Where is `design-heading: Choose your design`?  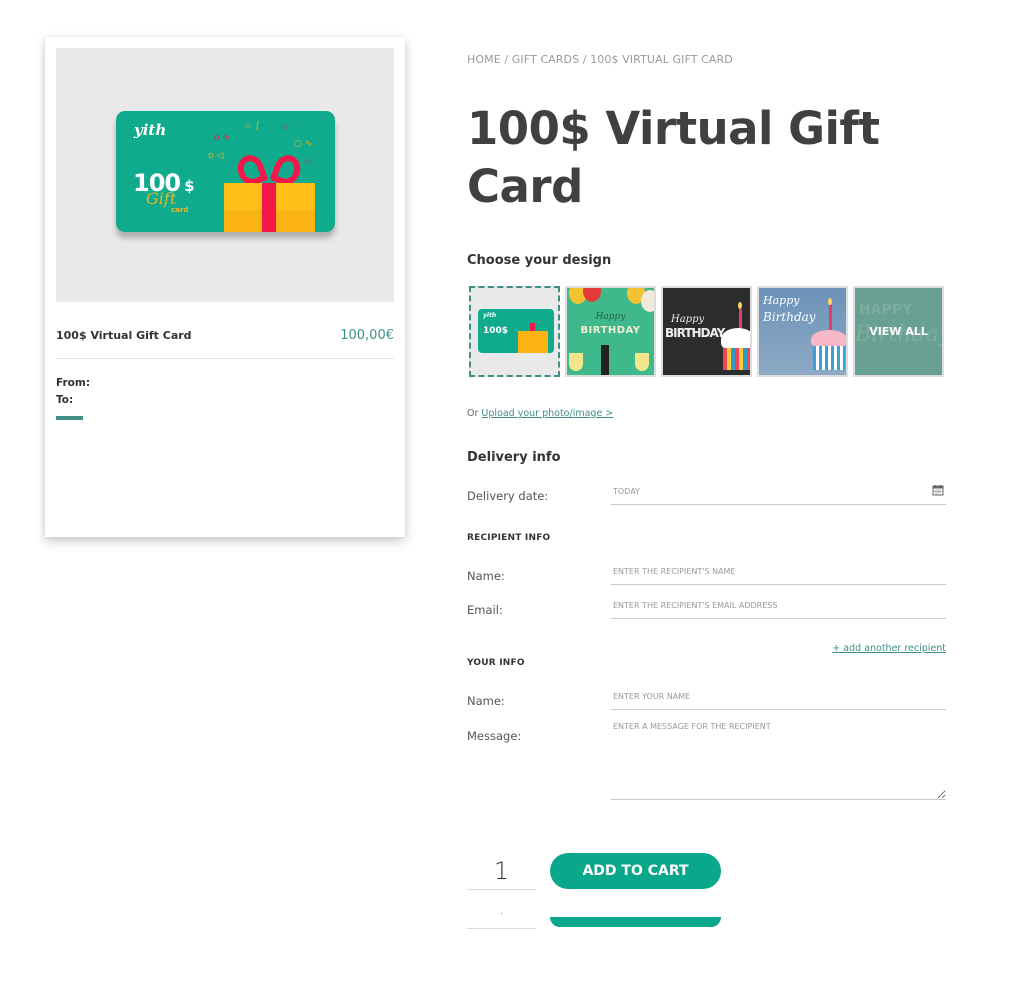 design-heading: Choose your design is located at coordinates (539, 260).